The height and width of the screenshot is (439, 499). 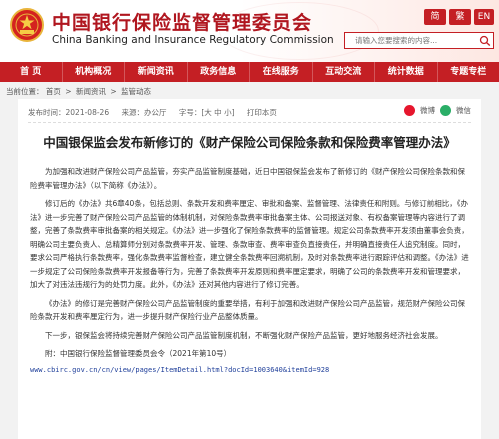 I want to click on article-title: 中国银保监会发布新修订的《财产保险公司保险条款和保险费率管理办法》, so click(x=249, y=142).